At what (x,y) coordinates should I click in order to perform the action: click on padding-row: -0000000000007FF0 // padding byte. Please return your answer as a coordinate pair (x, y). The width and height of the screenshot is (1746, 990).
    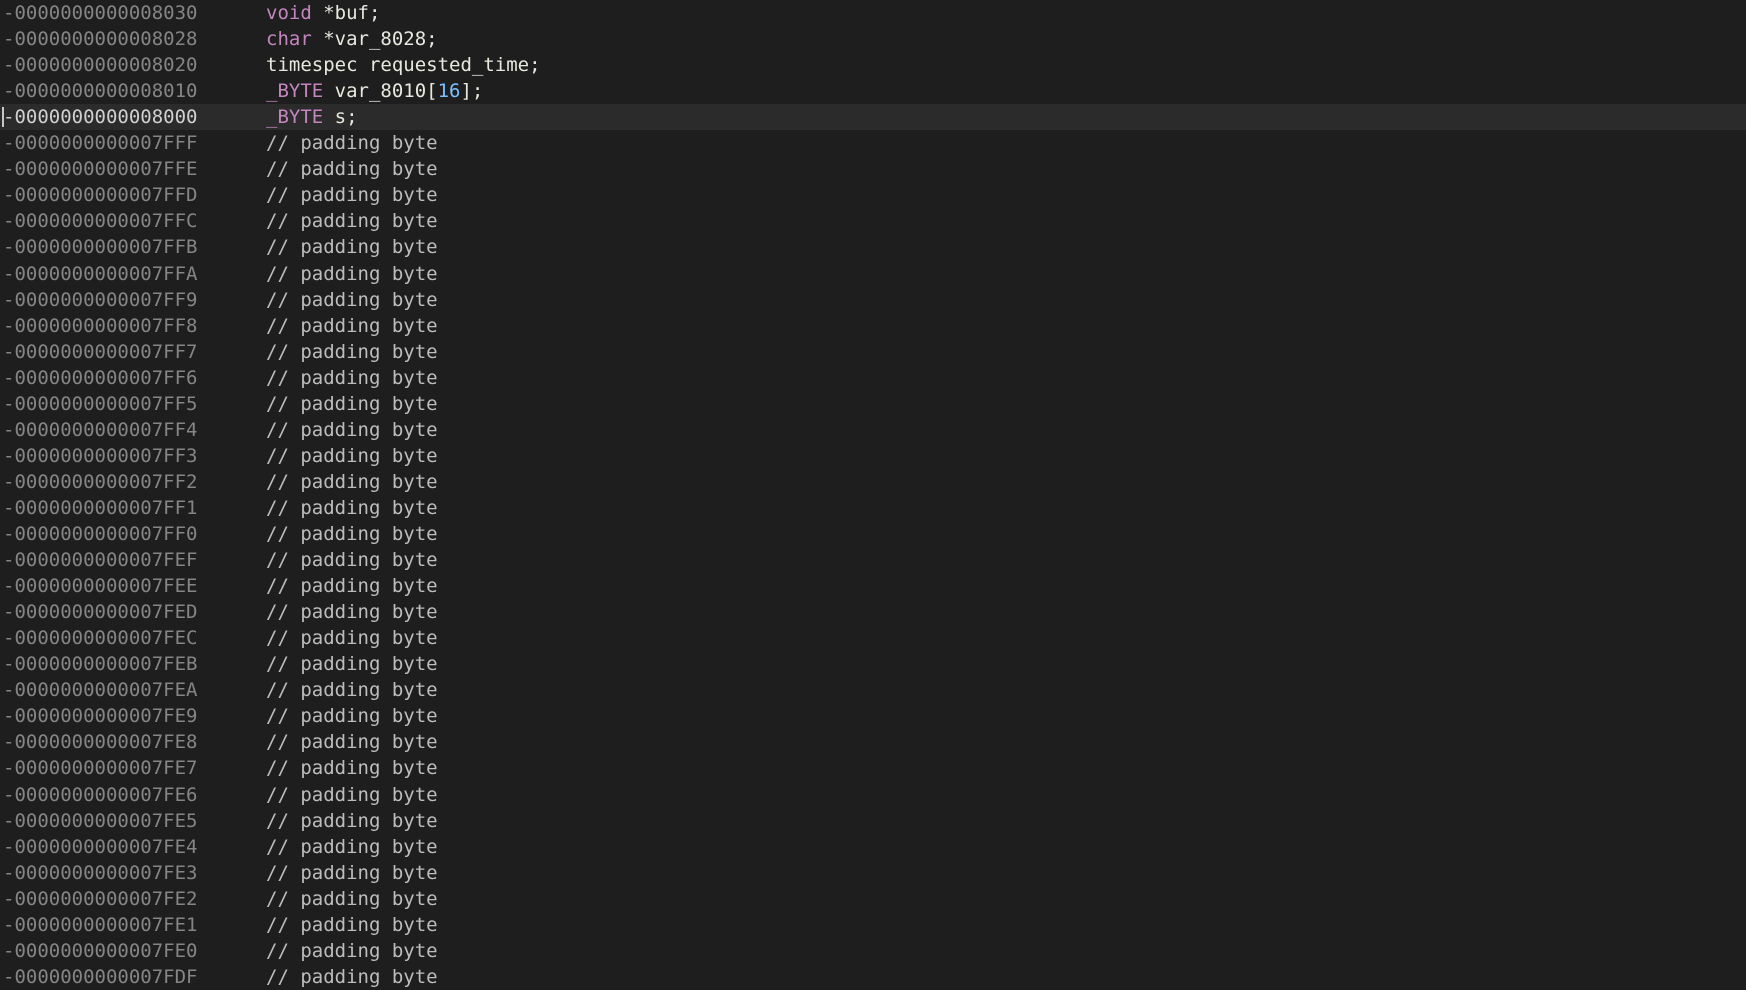
    Looking at the image, I should click on (873, 534).